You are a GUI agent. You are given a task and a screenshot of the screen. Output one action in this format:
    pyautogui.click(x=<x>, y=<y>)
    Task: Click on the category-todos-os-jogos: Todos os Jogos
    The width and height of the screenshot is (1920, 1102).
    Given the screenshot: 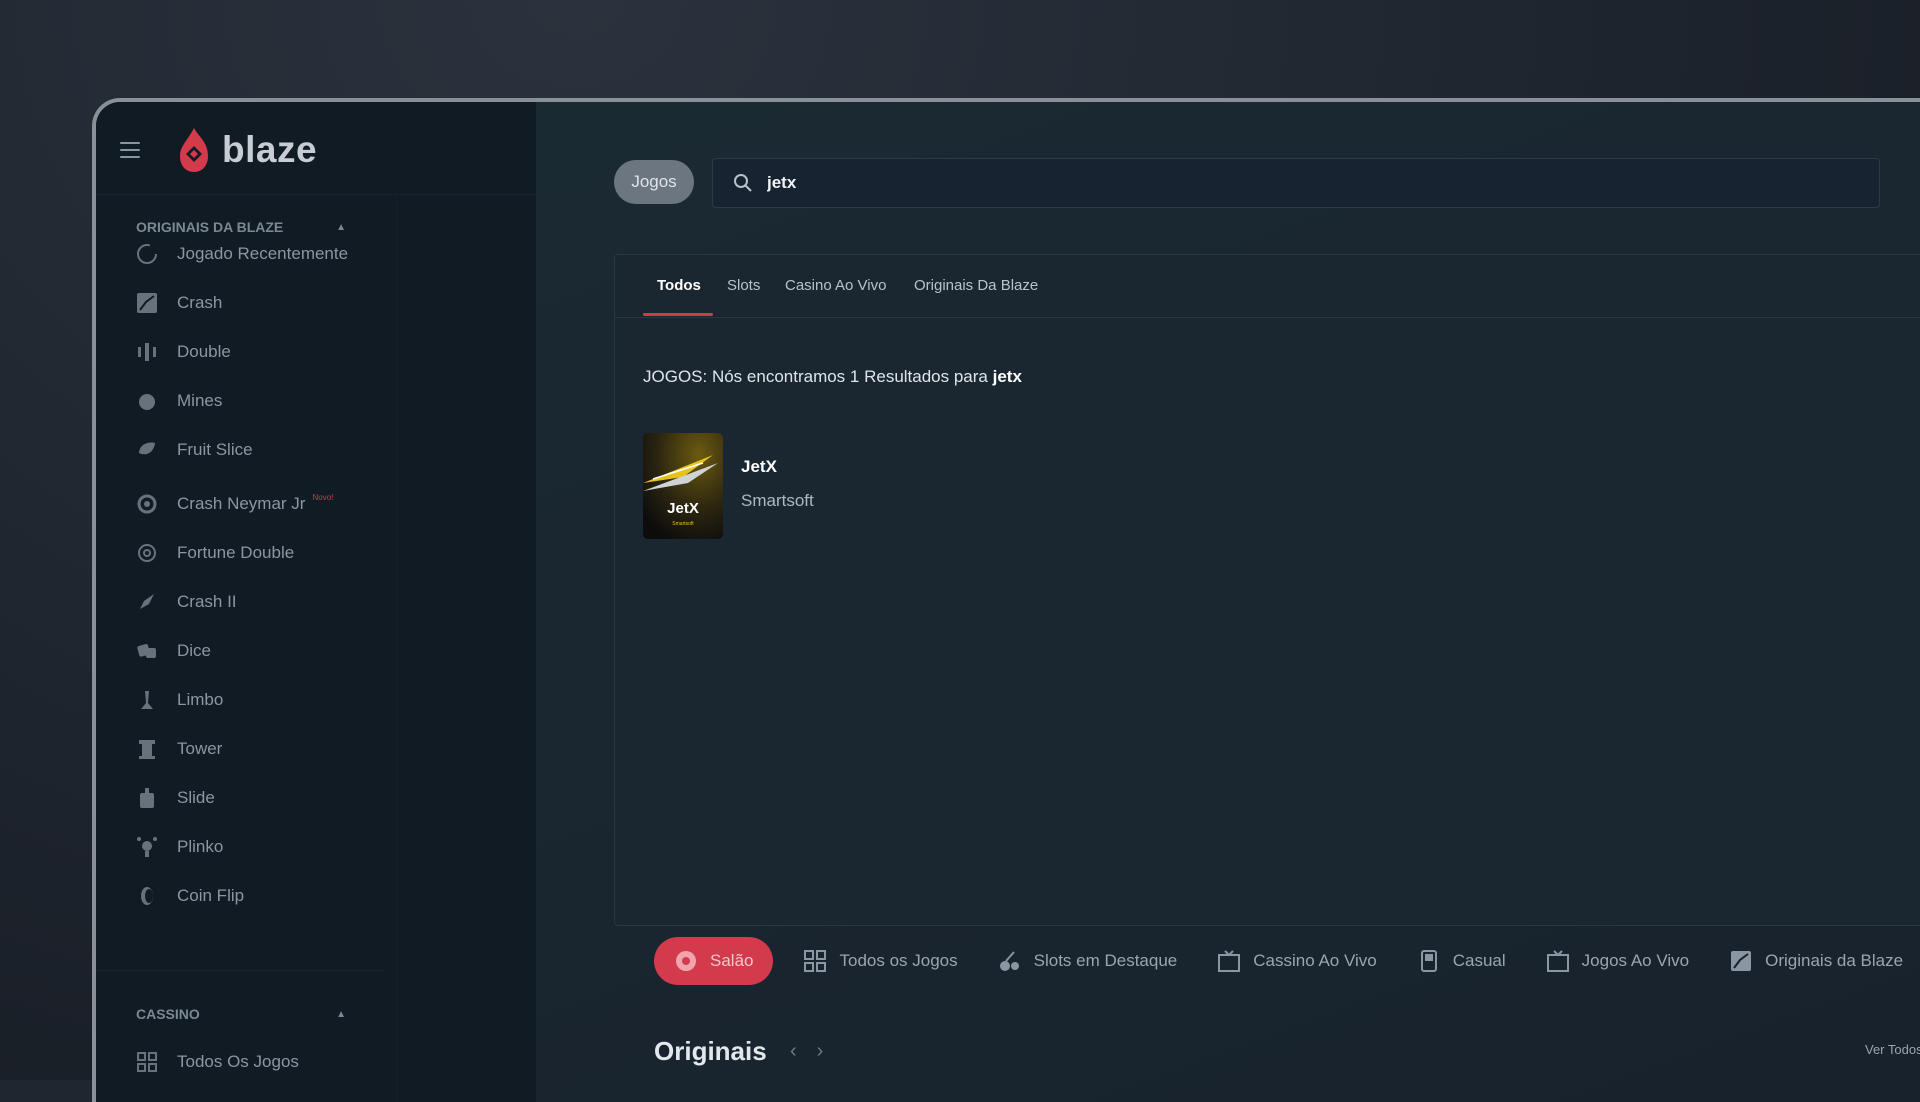 What is the action you would take?
    pyautogui.click(x=880, y=961)
    